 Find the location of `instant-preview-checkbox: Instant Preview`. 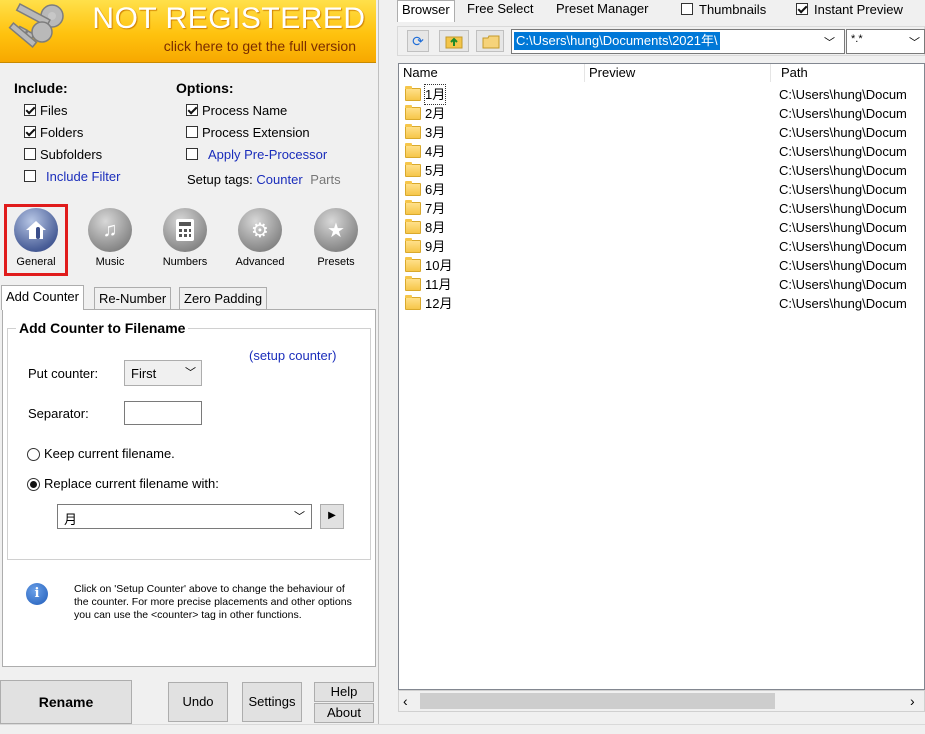

instant-preview-checkbox: Instant Preview is located at coordinates (849, 10).